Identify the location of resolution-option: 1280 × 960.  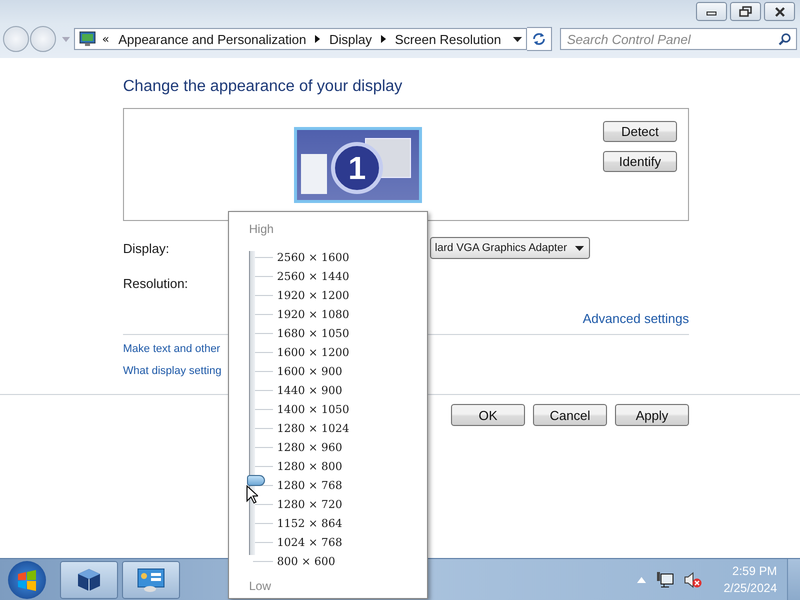
(309, 447).